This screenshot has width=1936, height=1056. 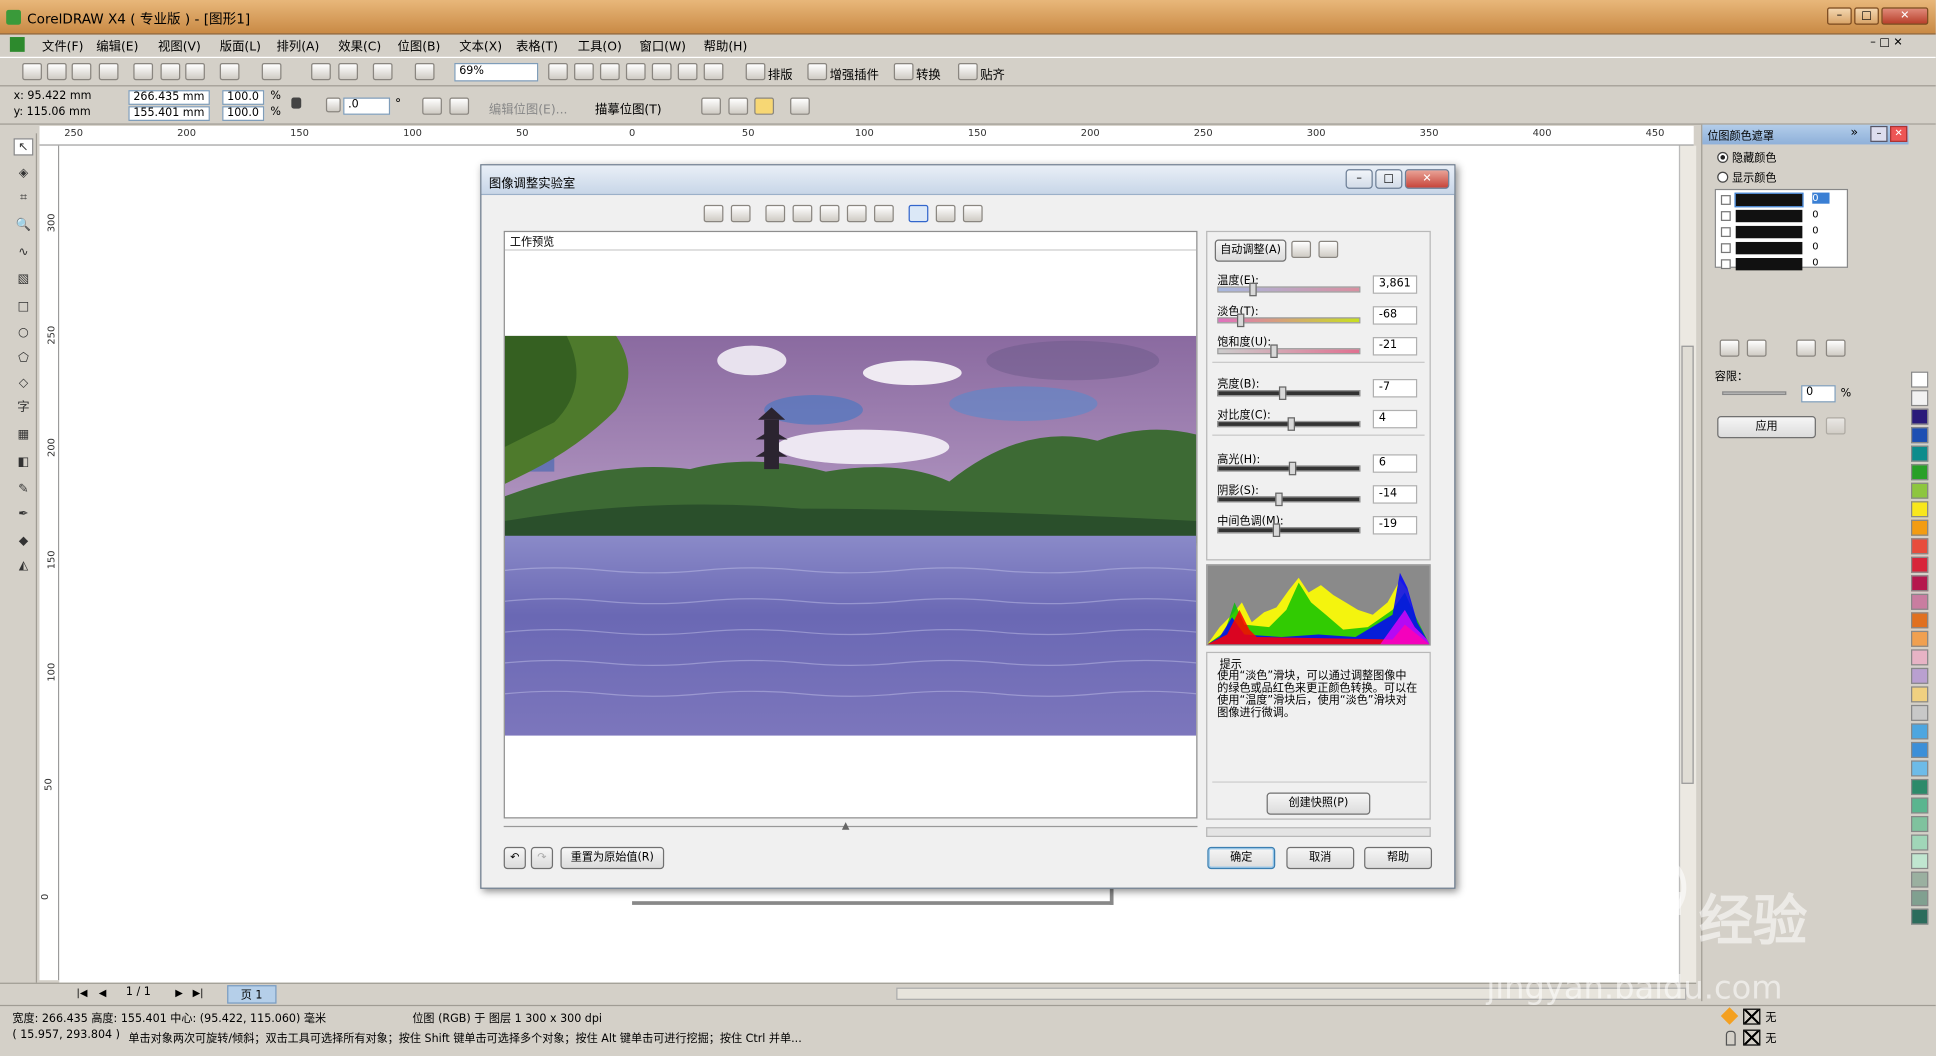 What do you see at coordinates (24, 541) in the screenshot?
I see `fill-tool-icon: ◆` at bounding box center [24, 541].